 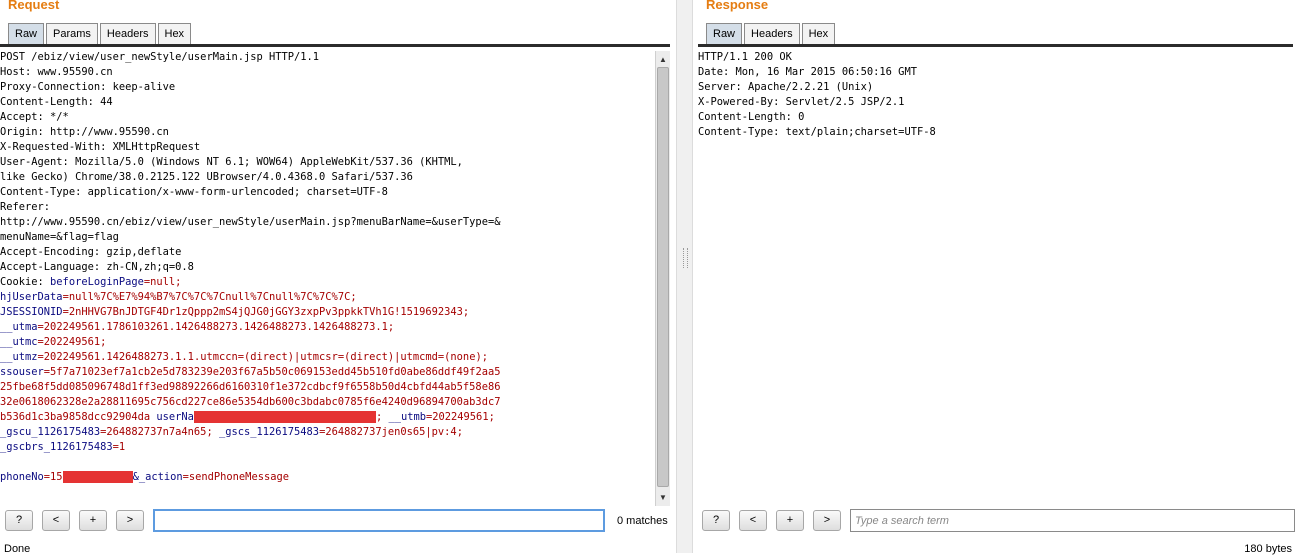 I want to click on scroll-down-icon: ▼, so click(x=663, y=497).